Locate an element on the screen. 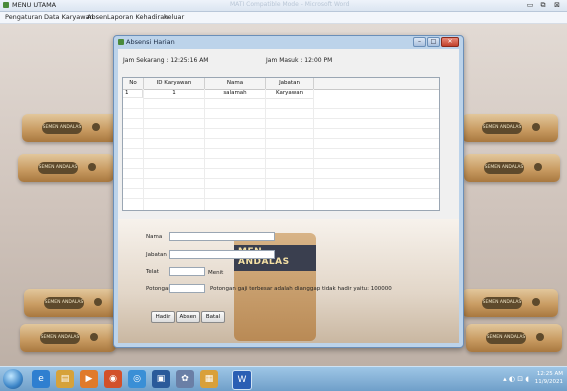 This screenshot has width=567, height=391. clock-time: 12:25 AM is located at coordinates (549, 374).